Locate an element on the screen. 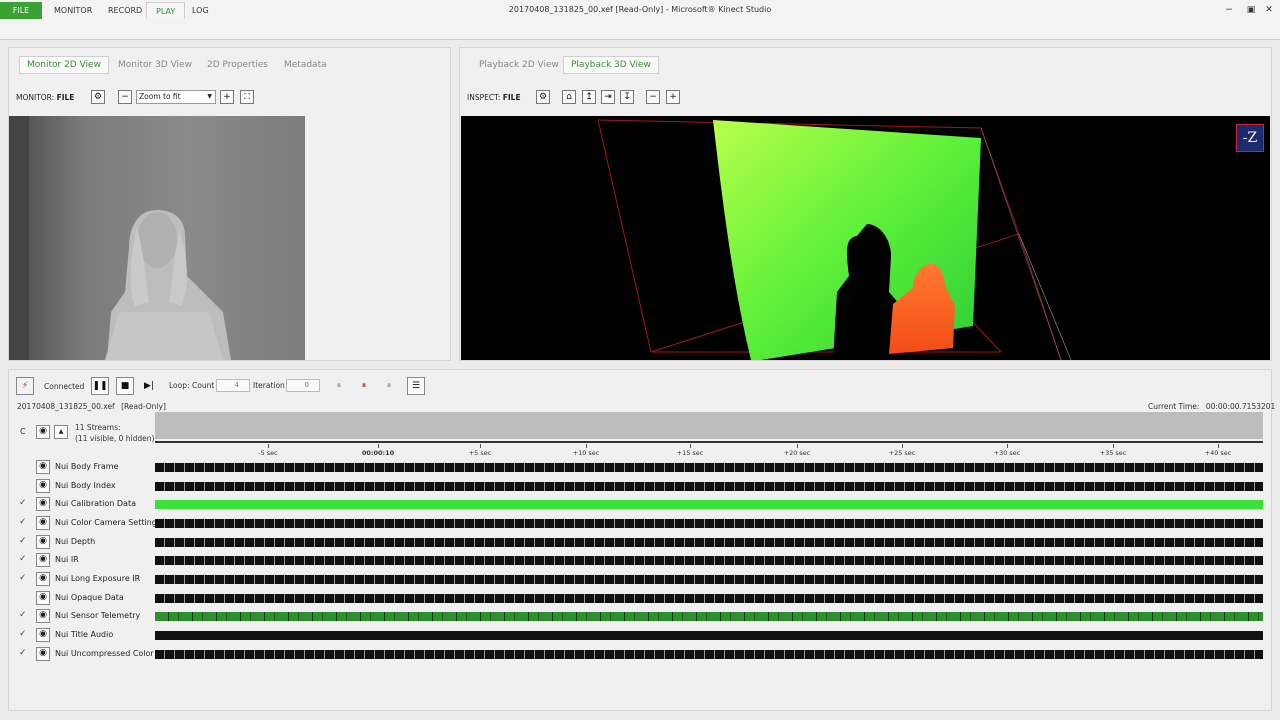 The image size is (1280, 720). timeline-tick-label: -5 sec is located at coordinates (268, 453).